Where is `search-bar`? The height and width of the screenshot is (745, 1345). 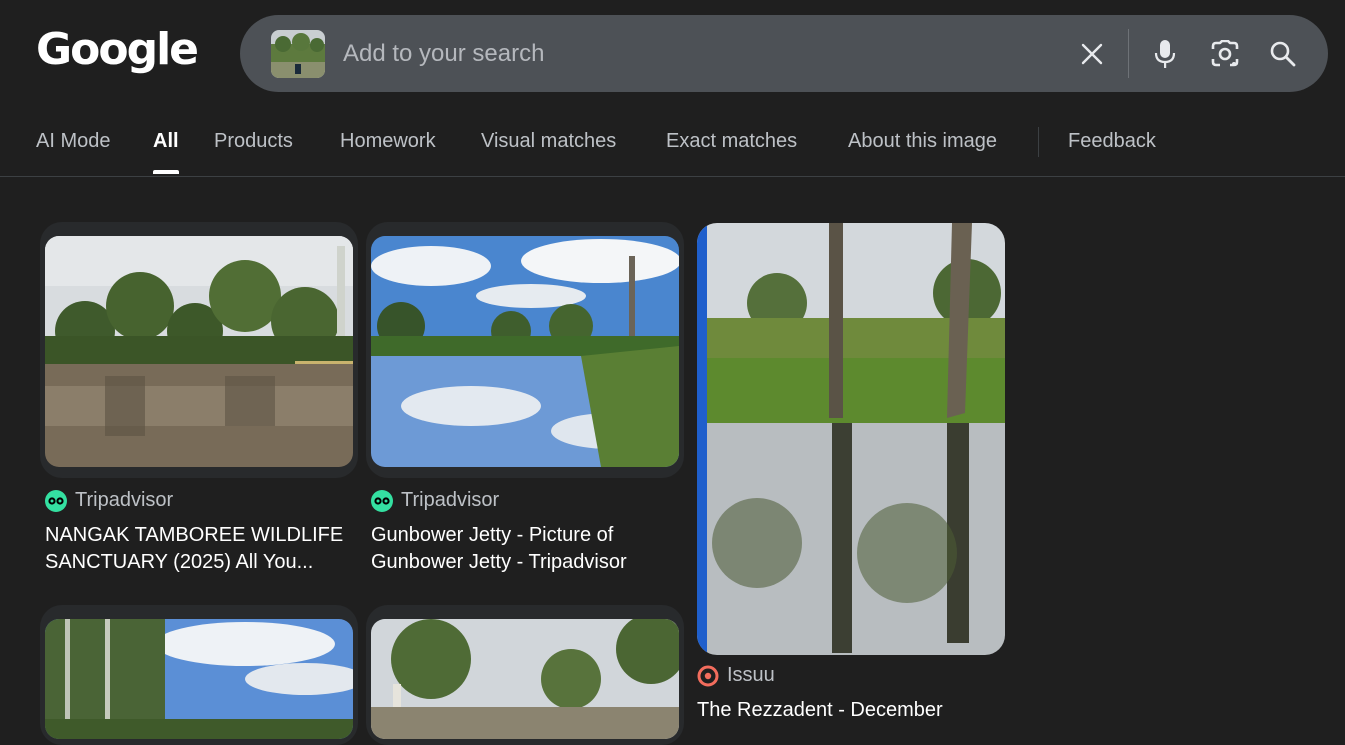
search-bar is located at coordinates (784, 53).